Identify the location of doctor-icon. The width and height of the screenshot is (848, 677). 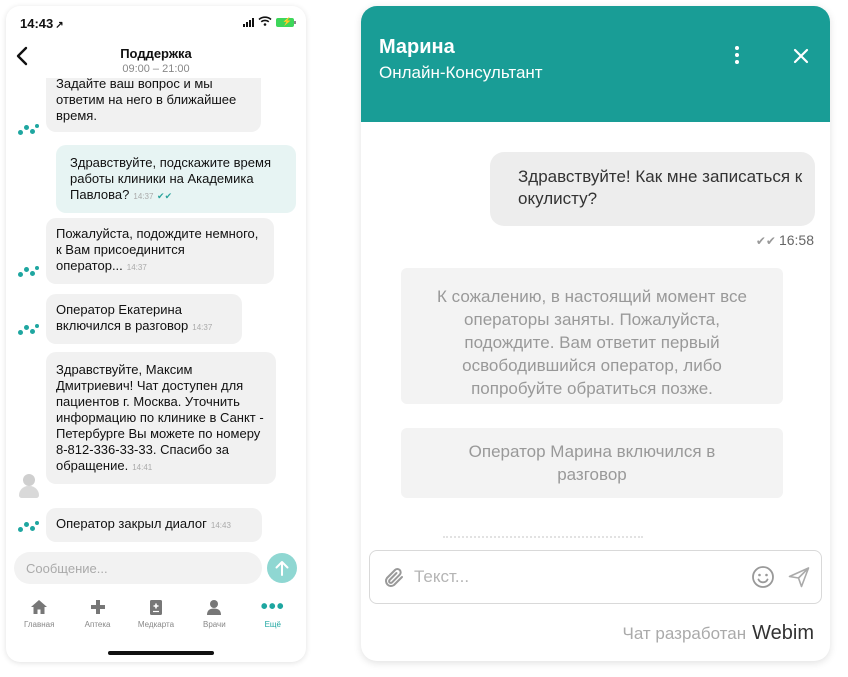
(214, 607).